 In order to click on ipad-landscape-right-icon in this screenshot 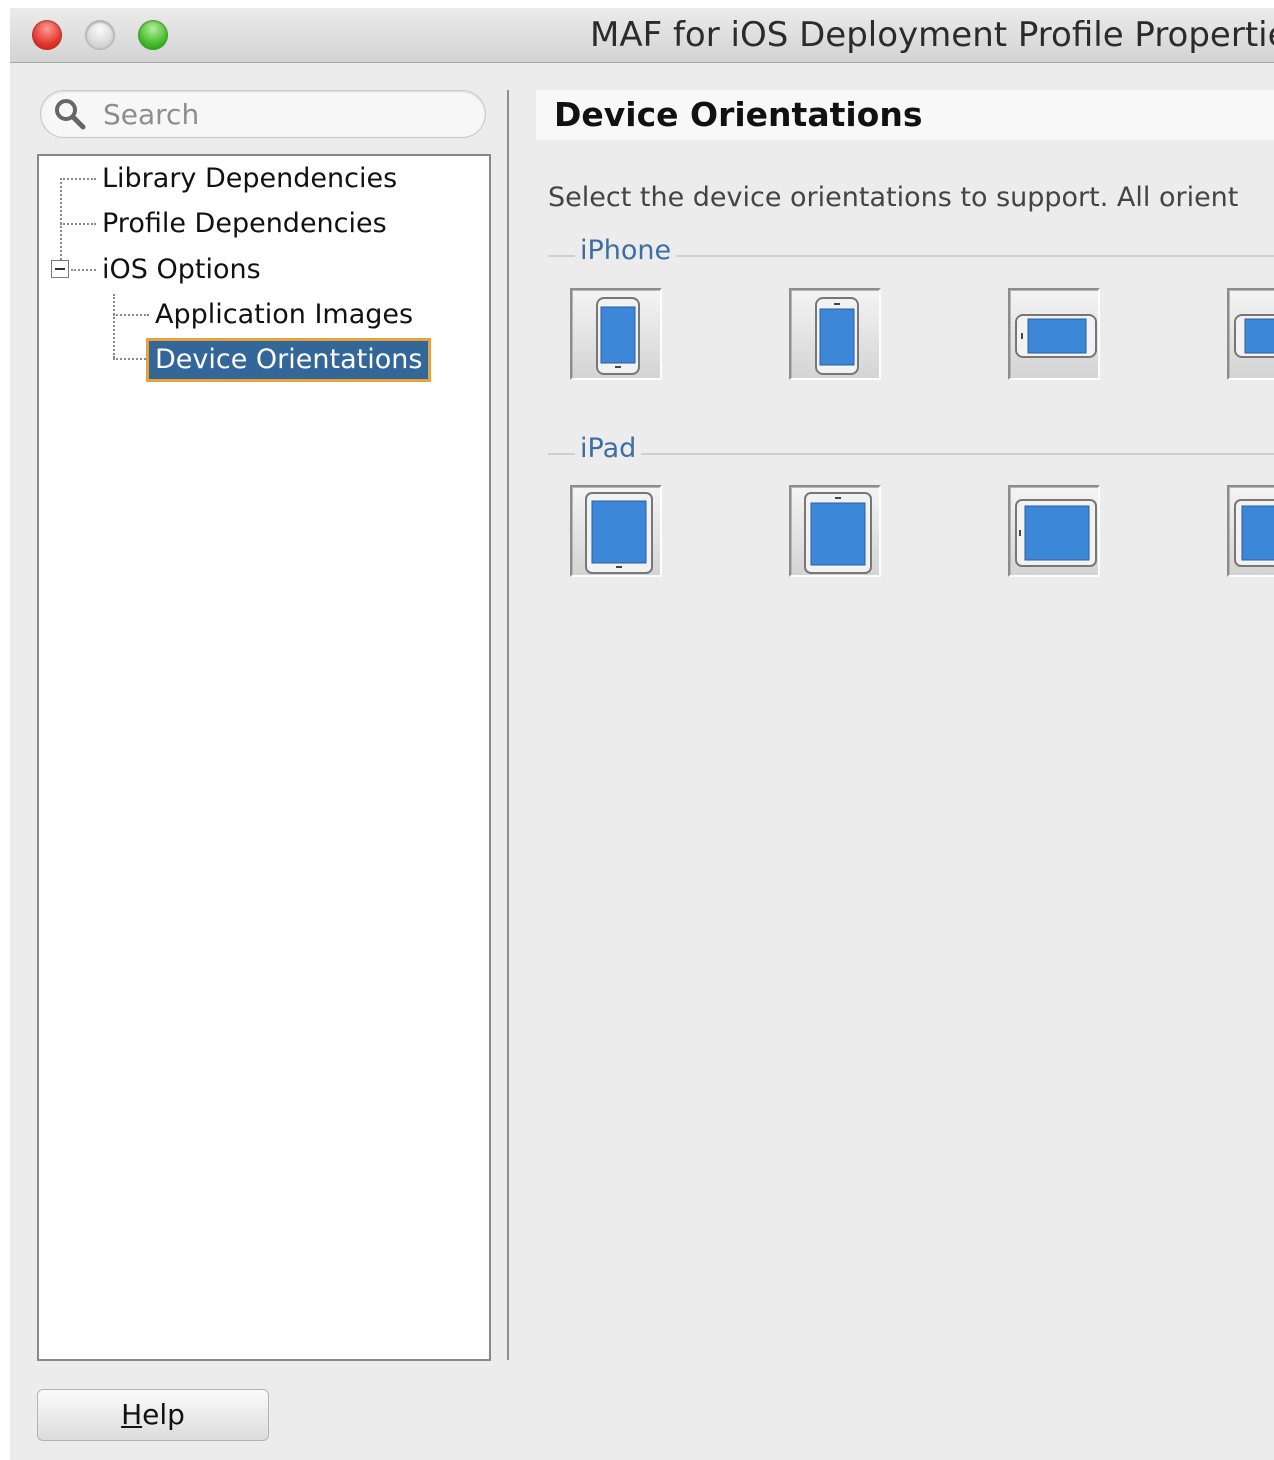, I will do `click(1254, 533)`.